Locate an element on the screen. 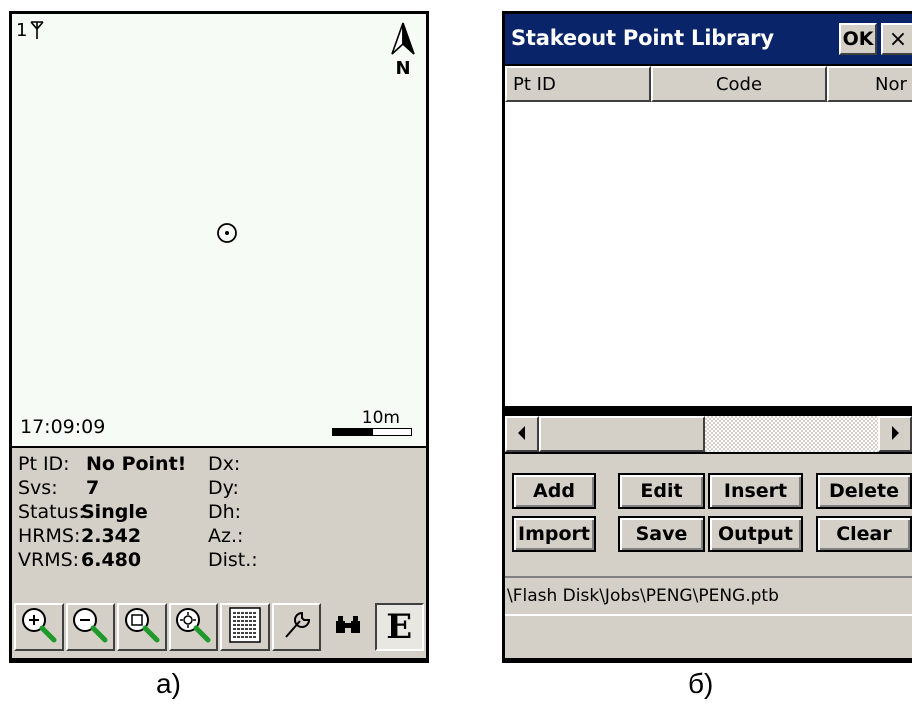 The width and height of the screenshot is (912, 719). dh-label: Dh: is located at coordinates (225, 512).